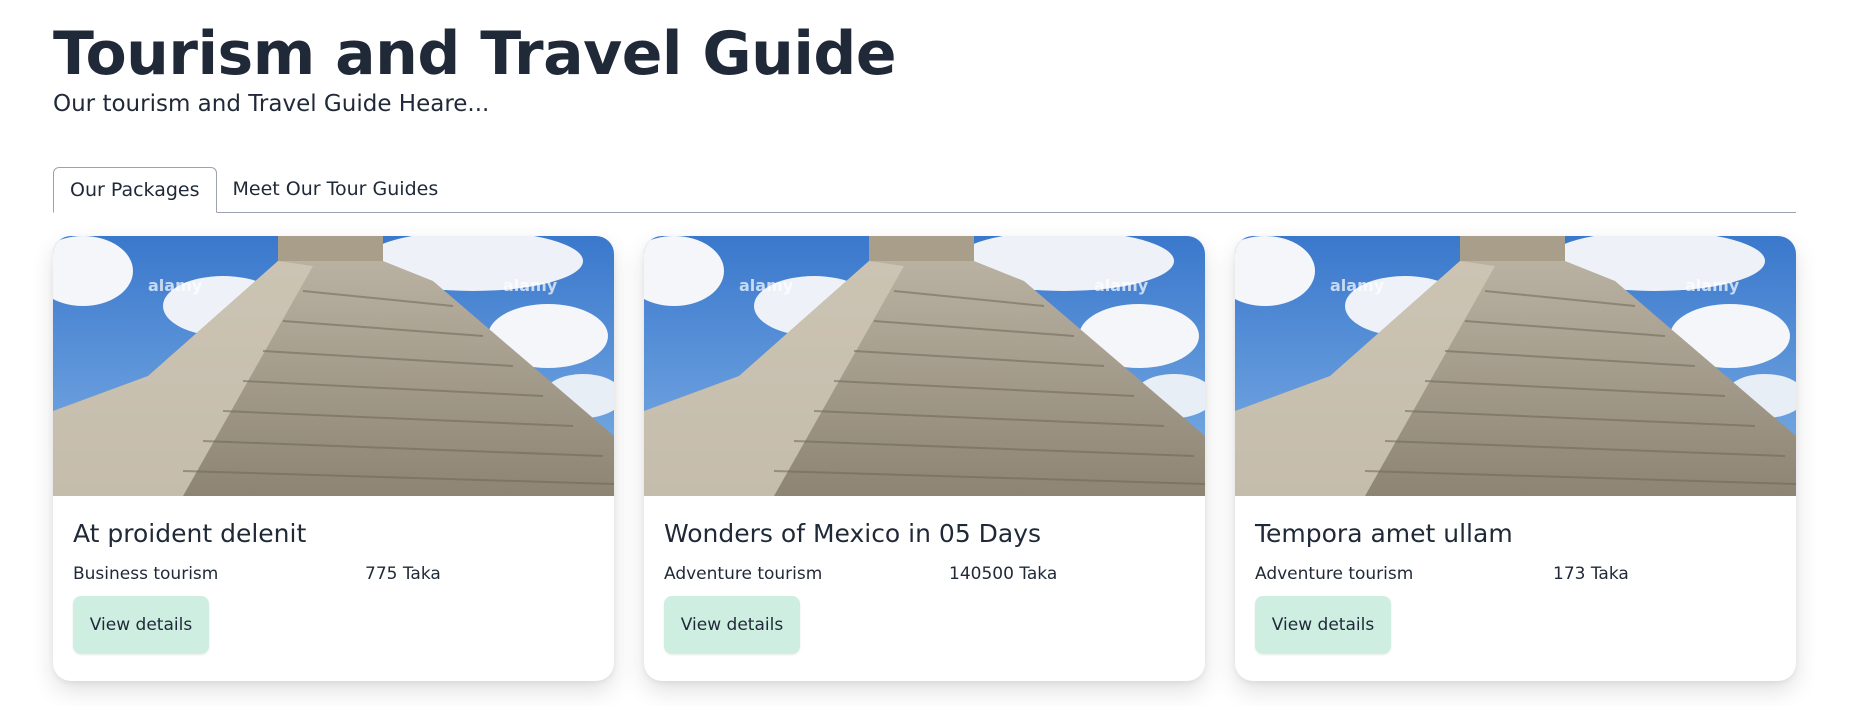 The height and width of the screenshot is (706, 1856). What do you see at coordinates (1384, 533) in the screenshot?
I see `package-title: Tempora amet ullam` at bounding box center [1384, 533].